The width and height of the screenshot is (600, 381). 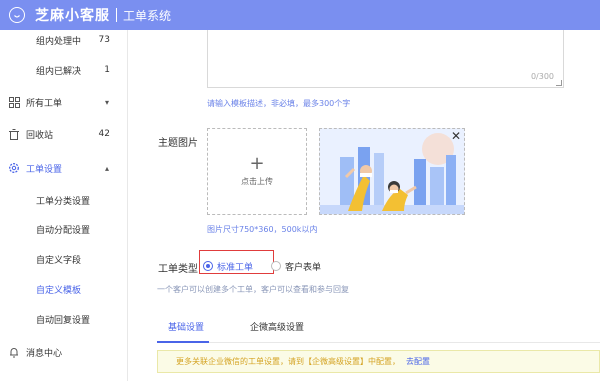 What do you see at coordinates (385, 59) in the screenshot?
I see `template-description-textarea: 0/300` at bounding box center [385, 59].